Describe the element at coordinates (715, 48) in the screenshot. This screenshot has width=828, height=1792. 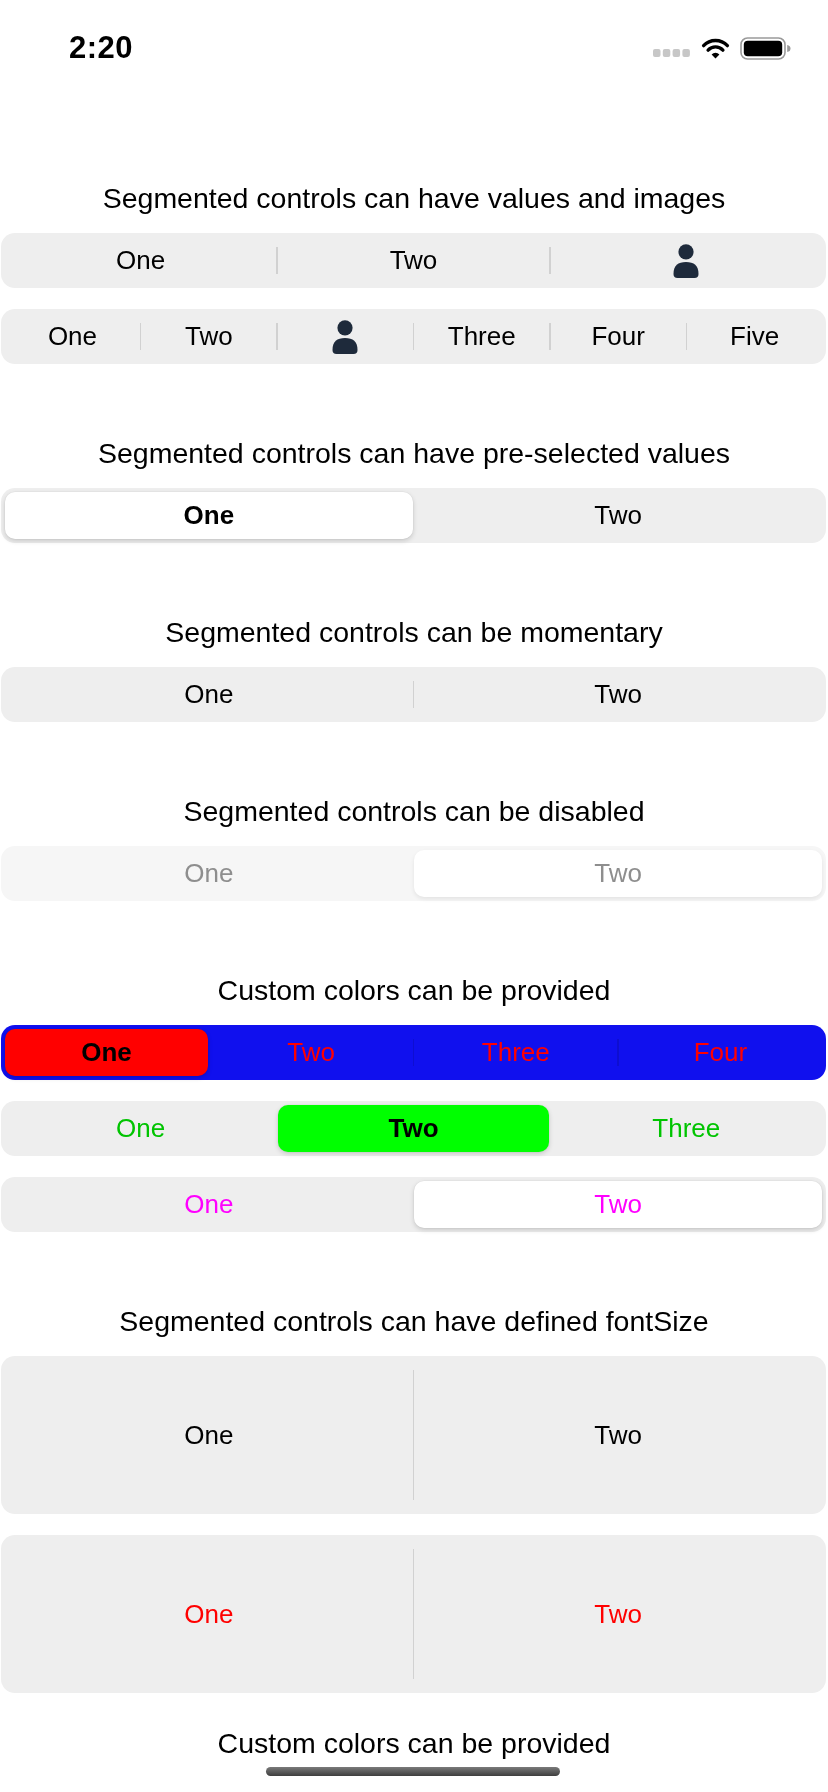
I see `wifi-icon` at that location.